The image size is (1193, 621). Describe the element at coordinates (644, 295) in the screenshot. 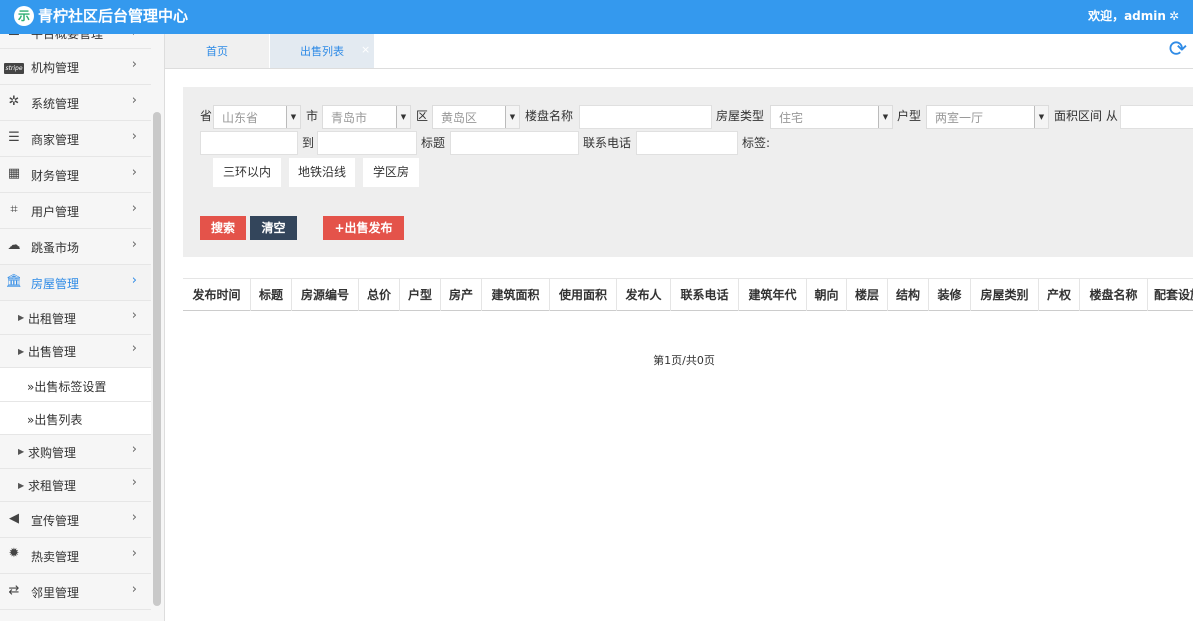

I see `column-header: 发布人` at that location.